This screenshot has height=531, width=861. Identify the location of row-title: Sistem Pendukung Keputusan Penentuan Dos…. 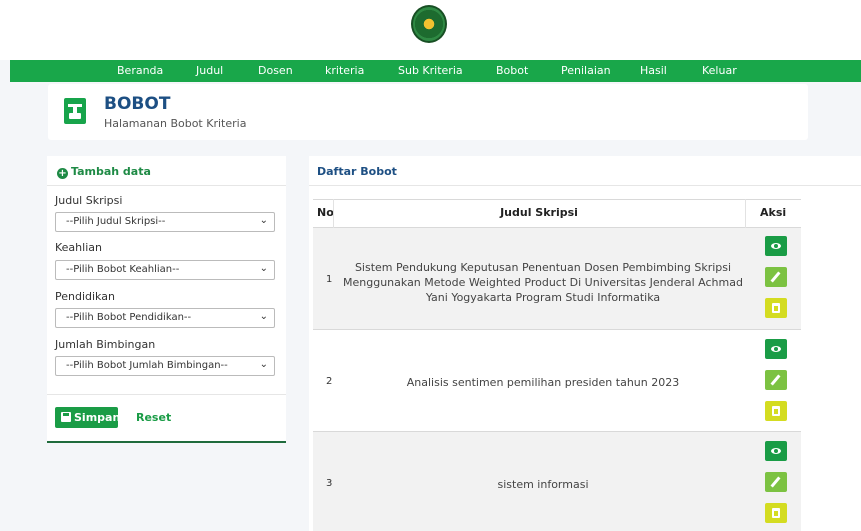
(543, 282).